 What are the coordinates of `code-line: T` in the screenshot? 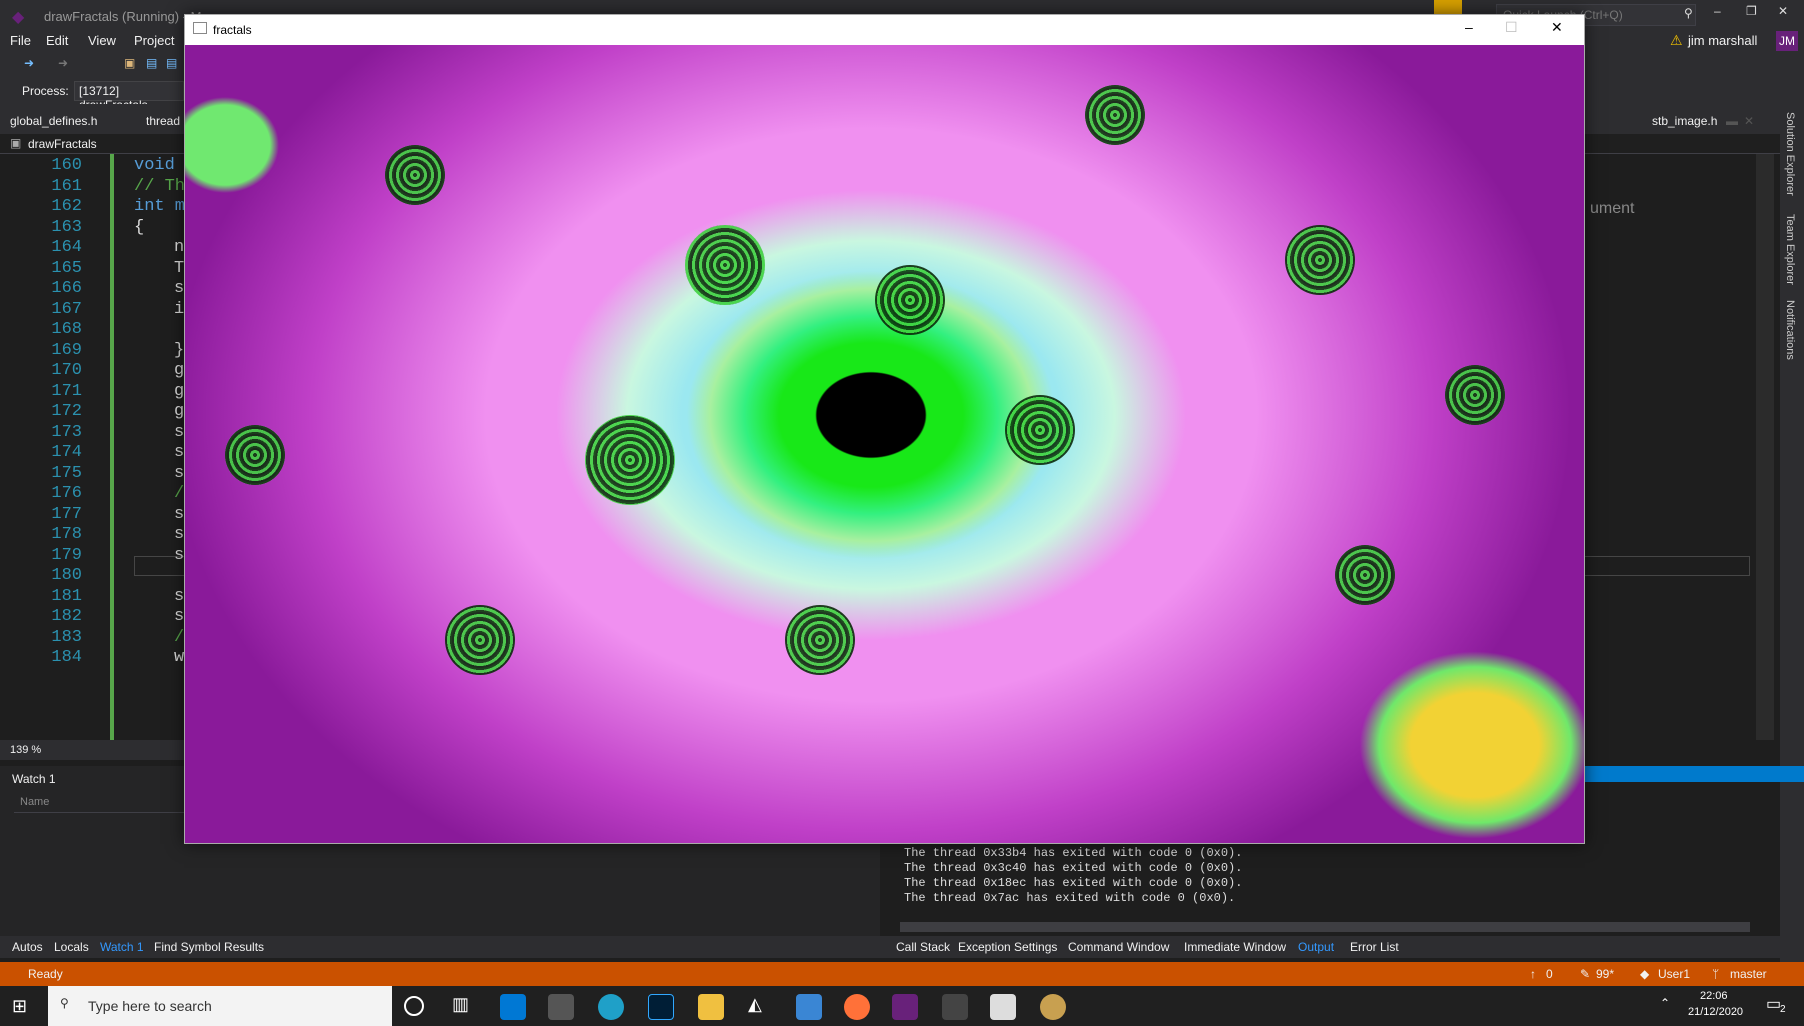 It's located at (179, 268).